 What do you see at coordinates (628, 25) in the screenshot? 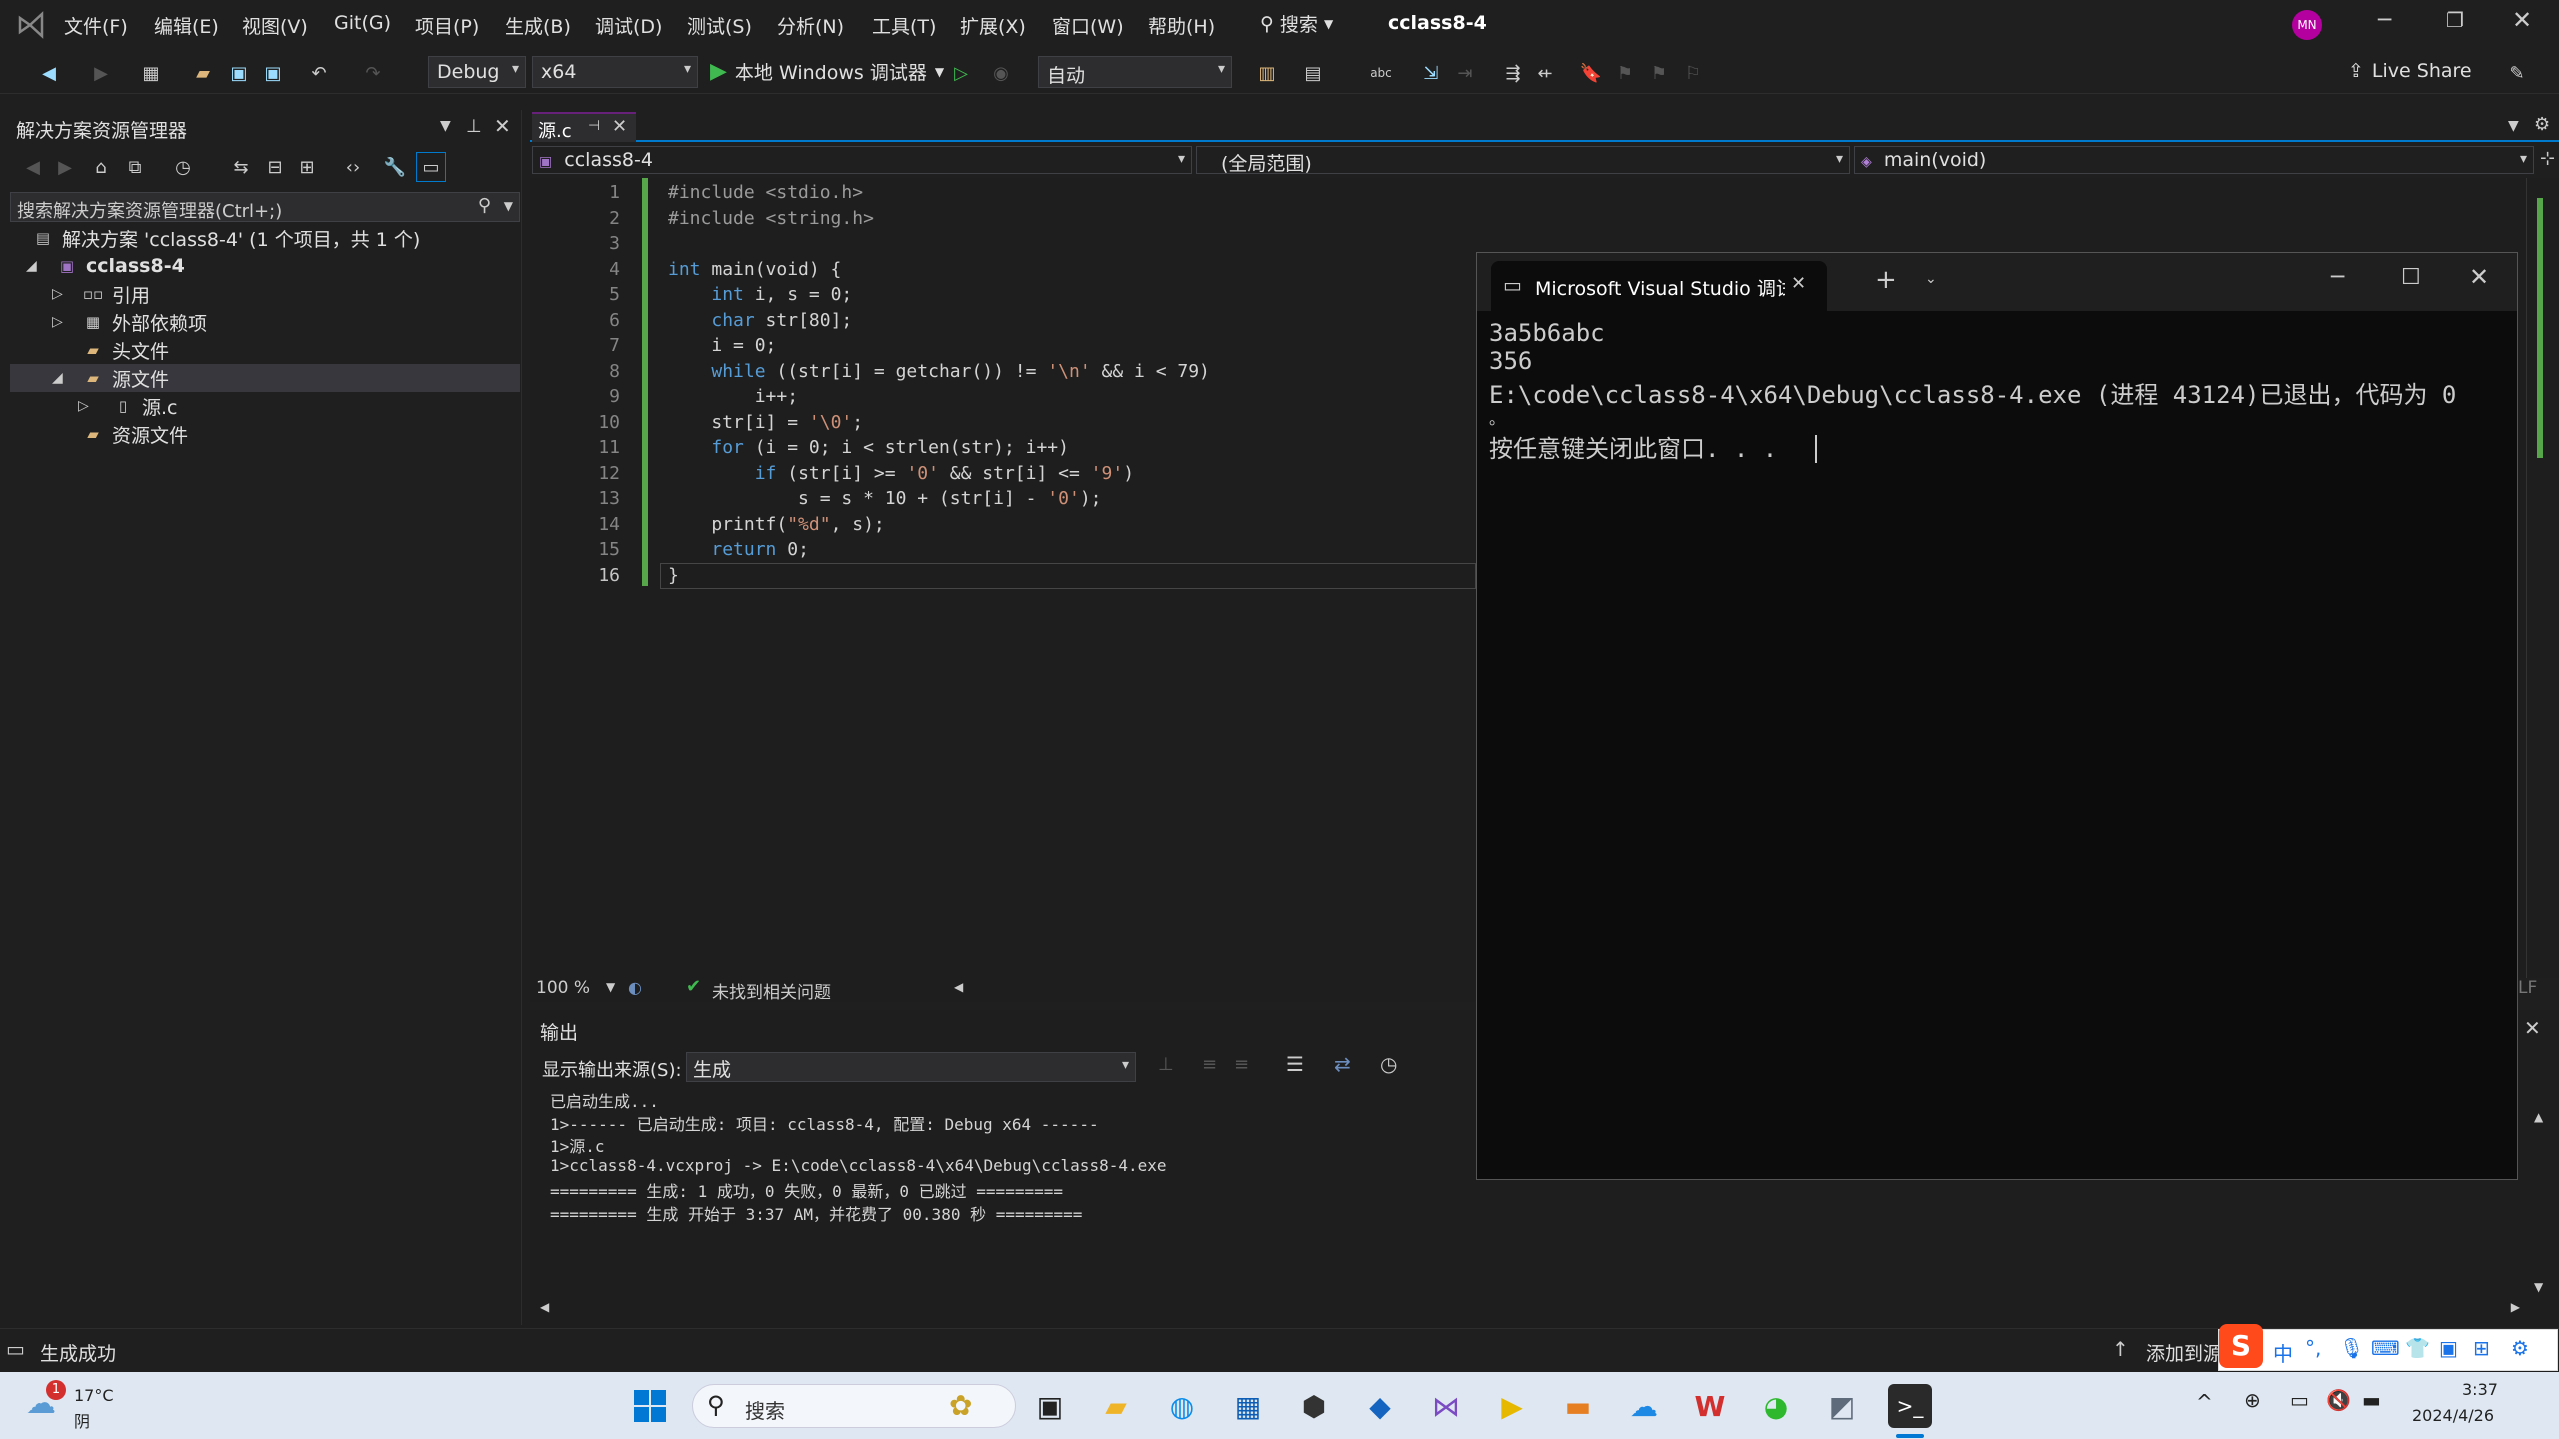
I see `menu-debug: 调试(D)` at bounding box center [628, 25].